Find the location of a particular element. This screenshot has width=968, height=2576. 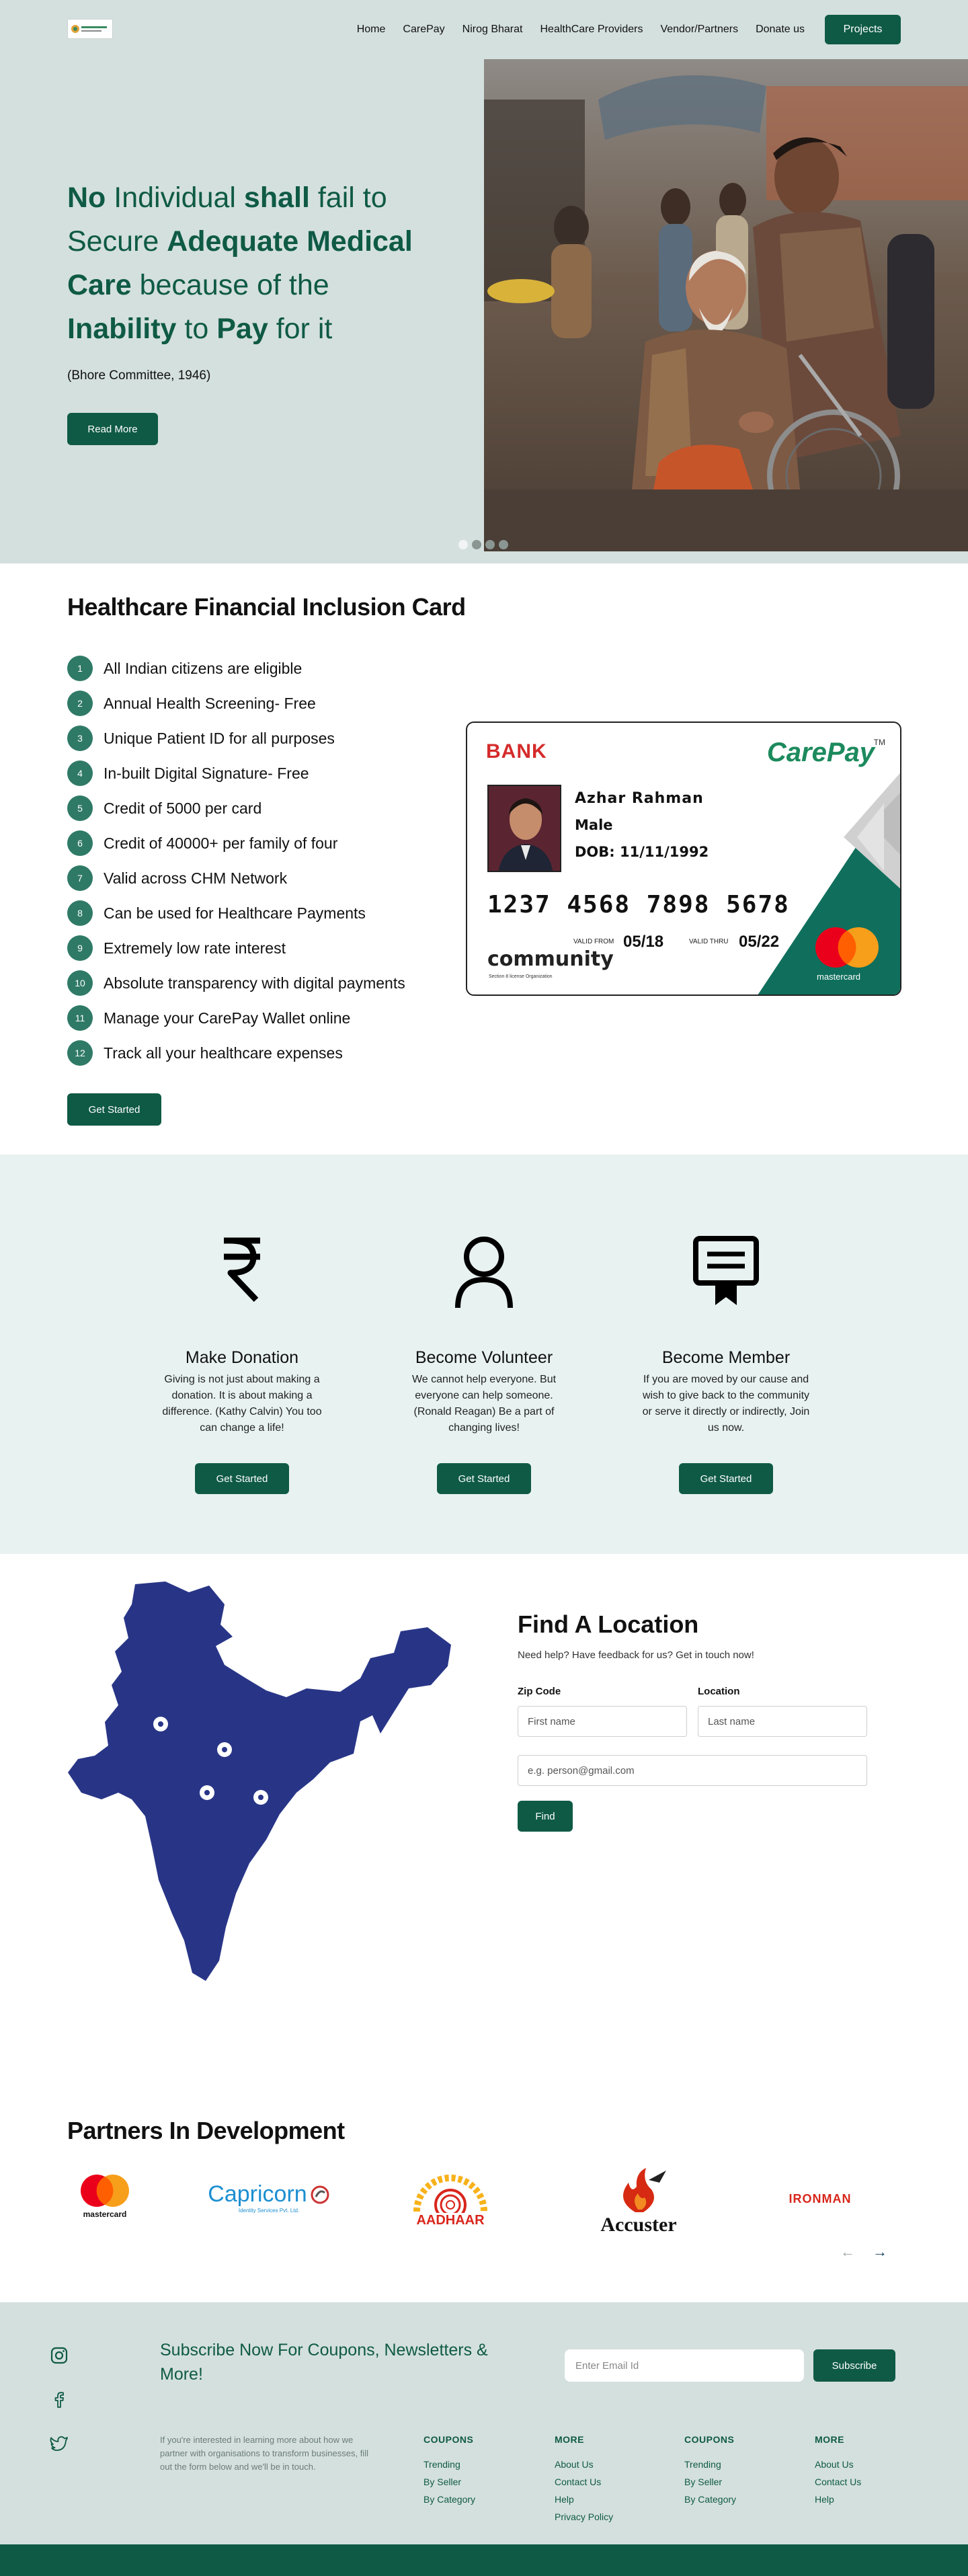

partner-logo-accuster: Accuster is located at coordinates (638, 2202).